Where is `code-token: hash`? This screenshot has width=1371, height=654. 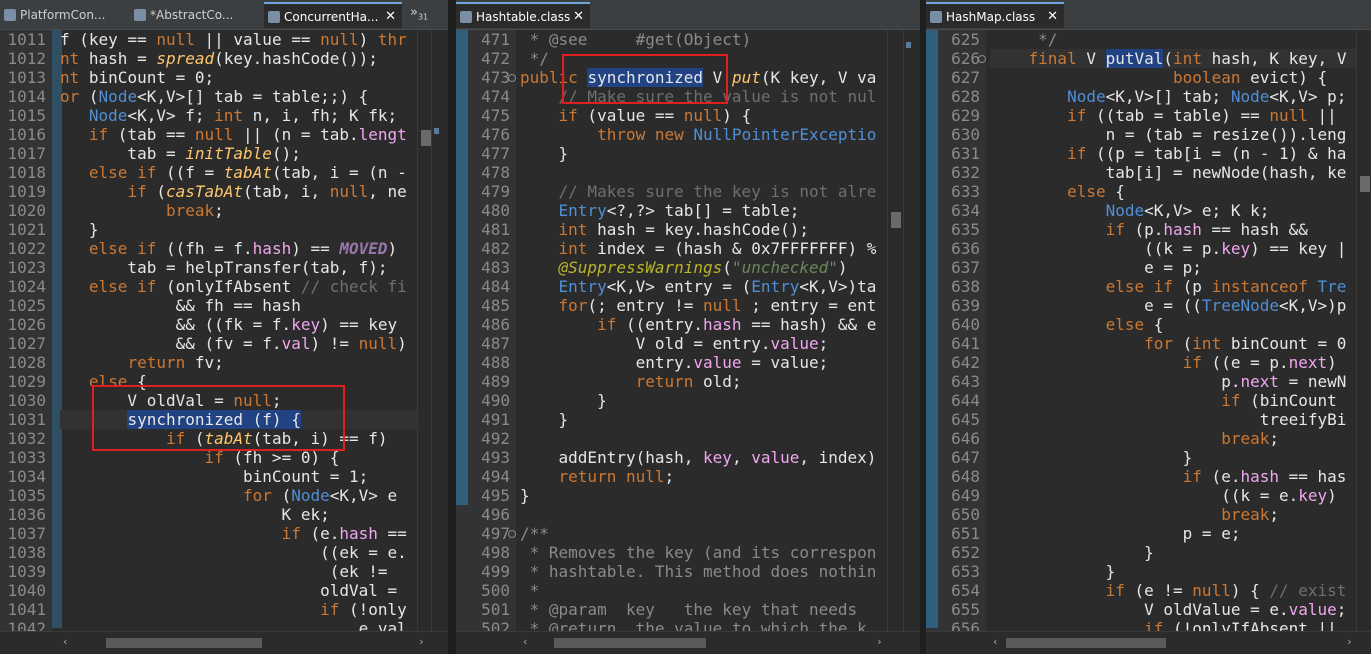
code-token: hash is located at coordinates (1259, 476).